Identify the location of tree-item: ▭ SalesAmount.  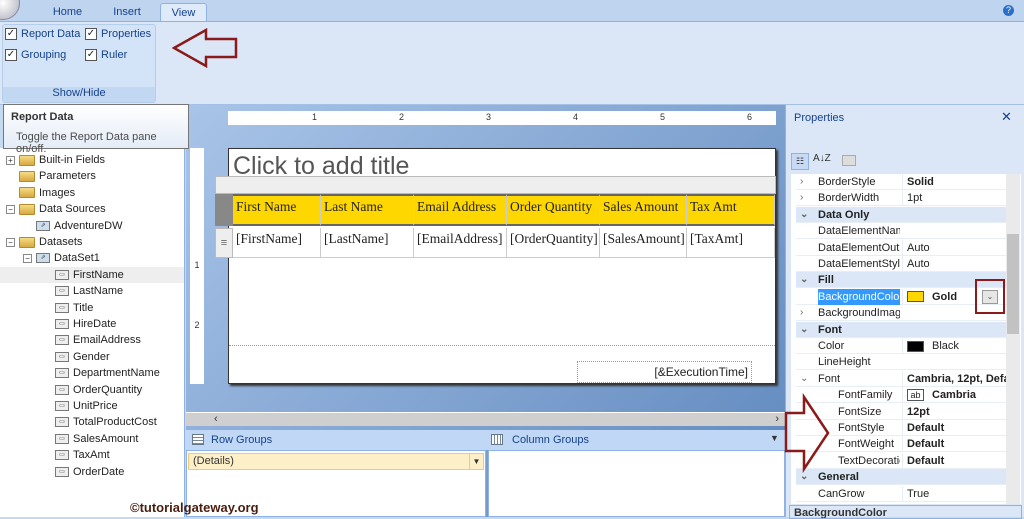
(96, 439).